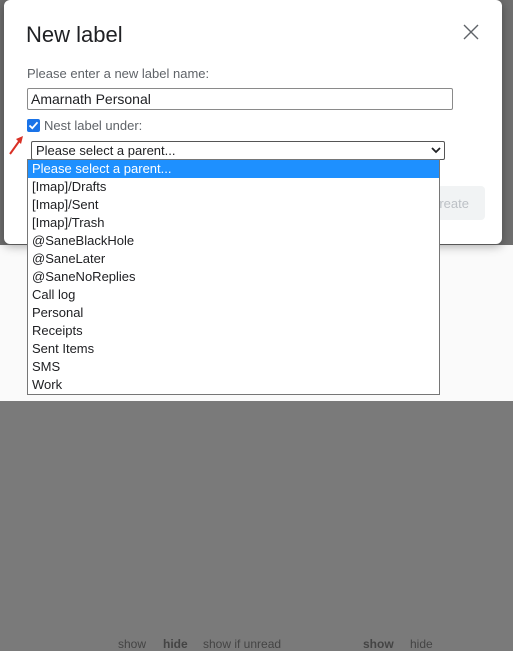 This screenshot has height=651, width=513. I want to click on label-name-prompt: Please enter a new label name:, so click(118, 73).